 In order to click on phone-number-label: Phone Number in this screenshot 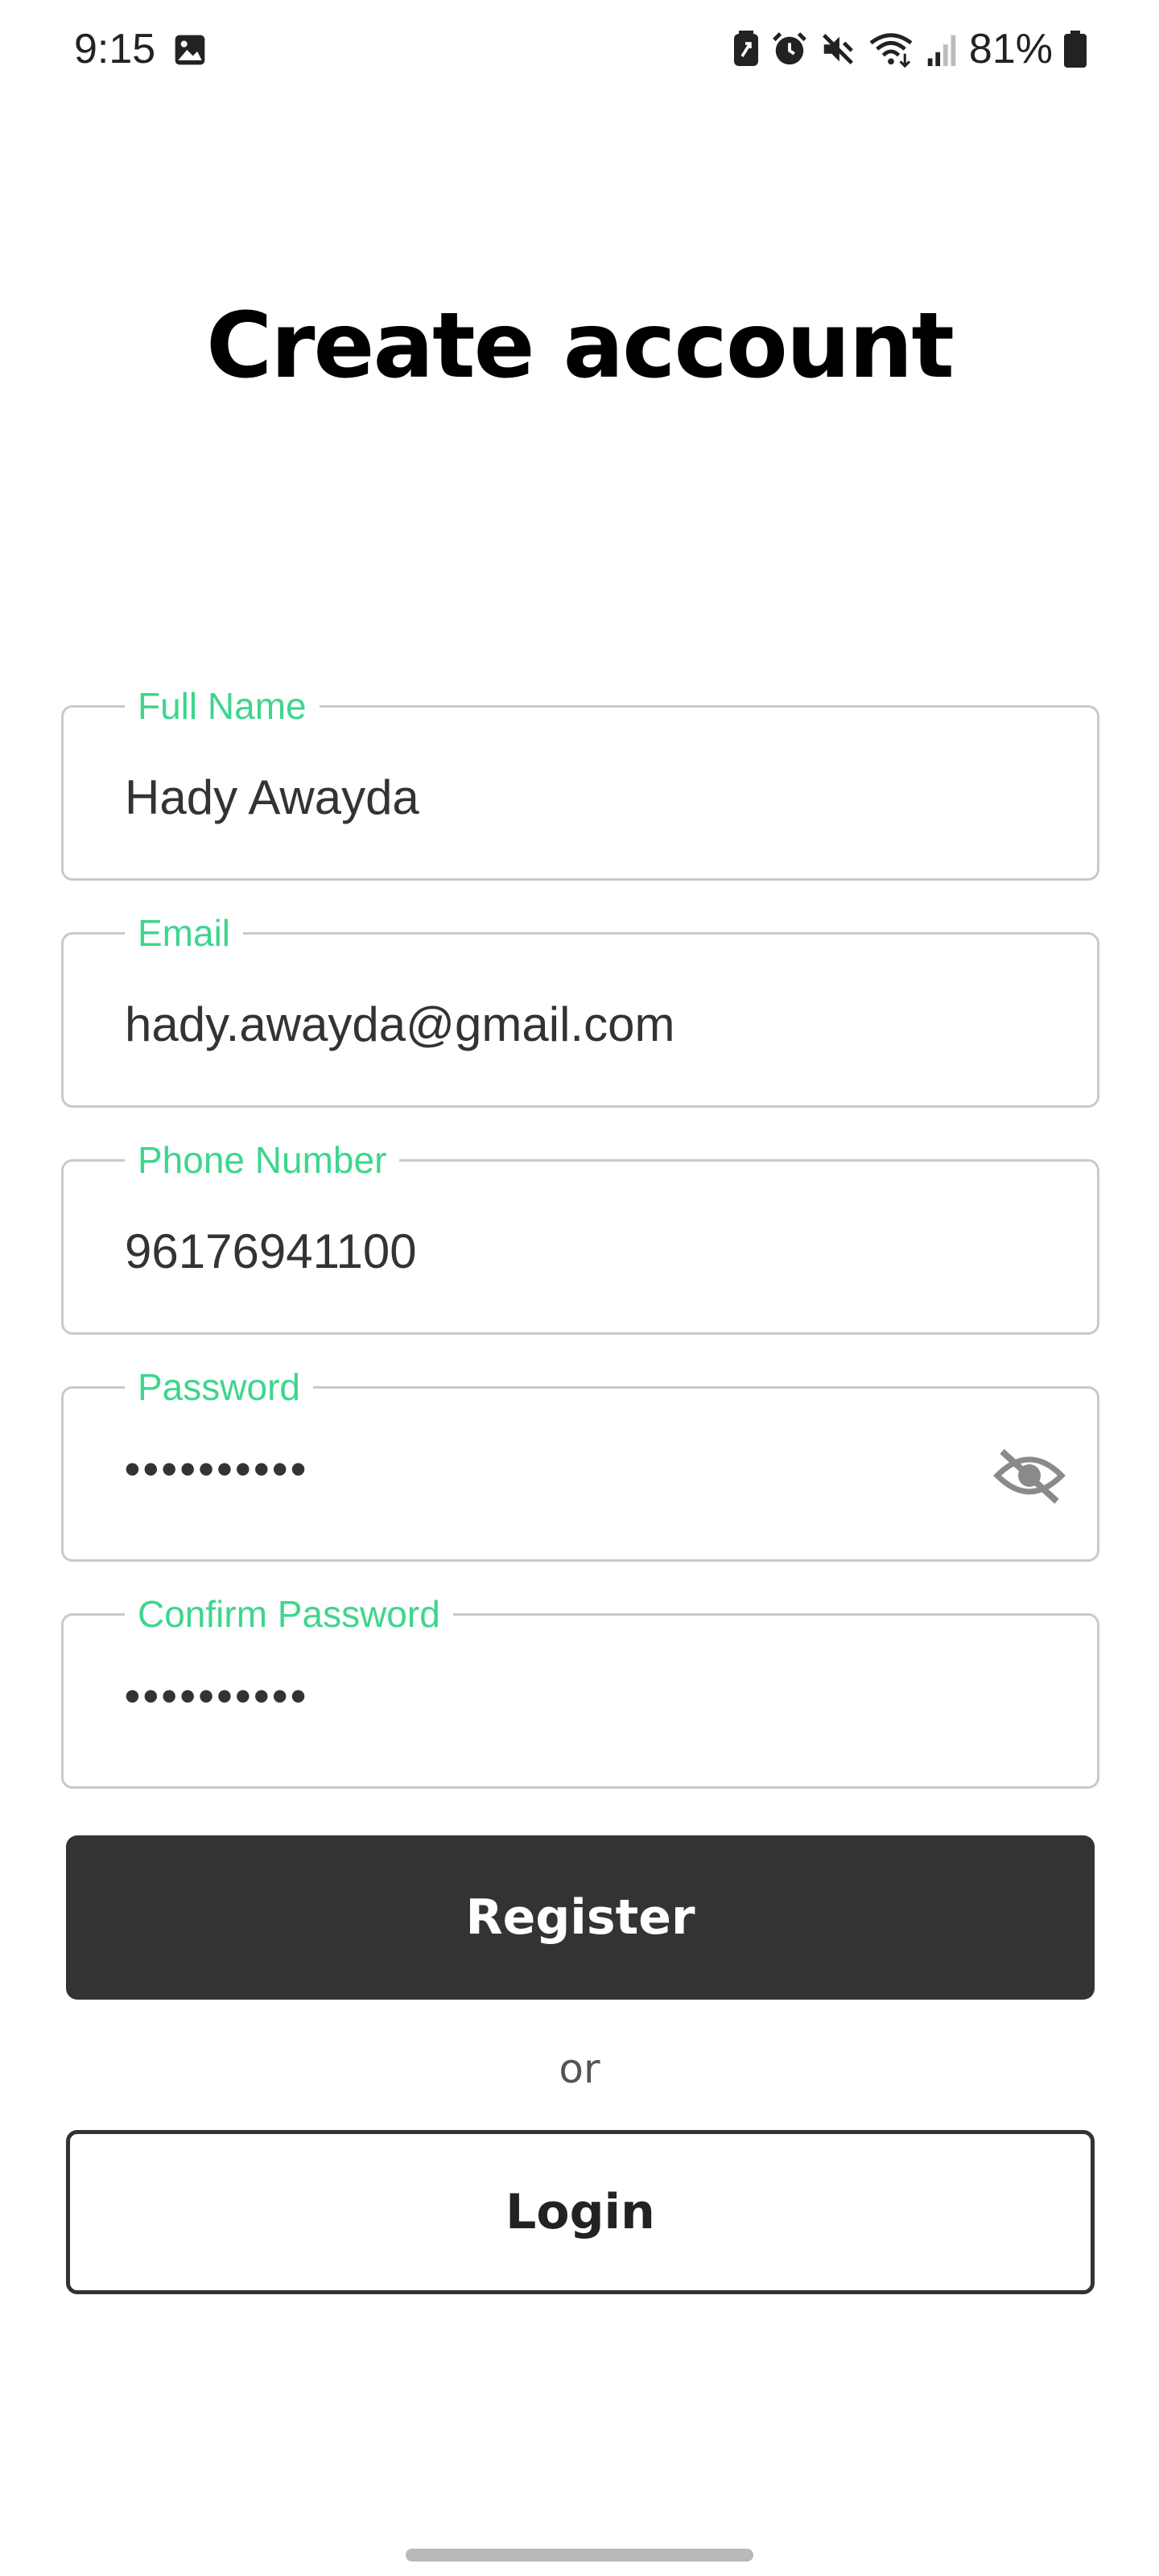, I will do `click(262, 1160)`.